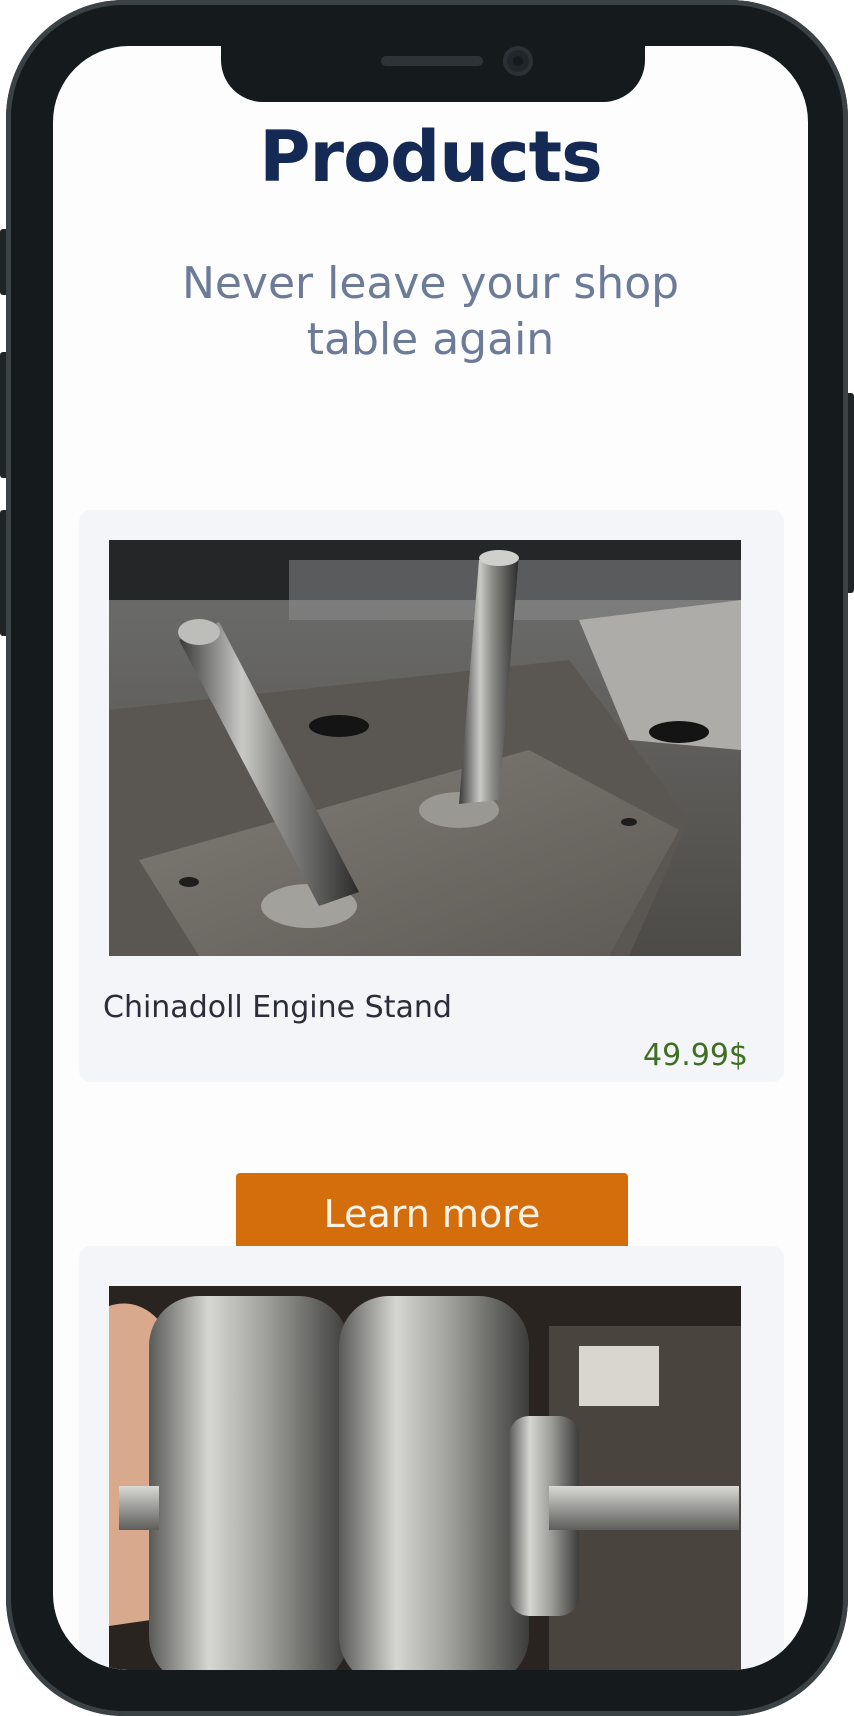  I want to click on page-subtitle: Never leave your shop table again, so click(430, 311).